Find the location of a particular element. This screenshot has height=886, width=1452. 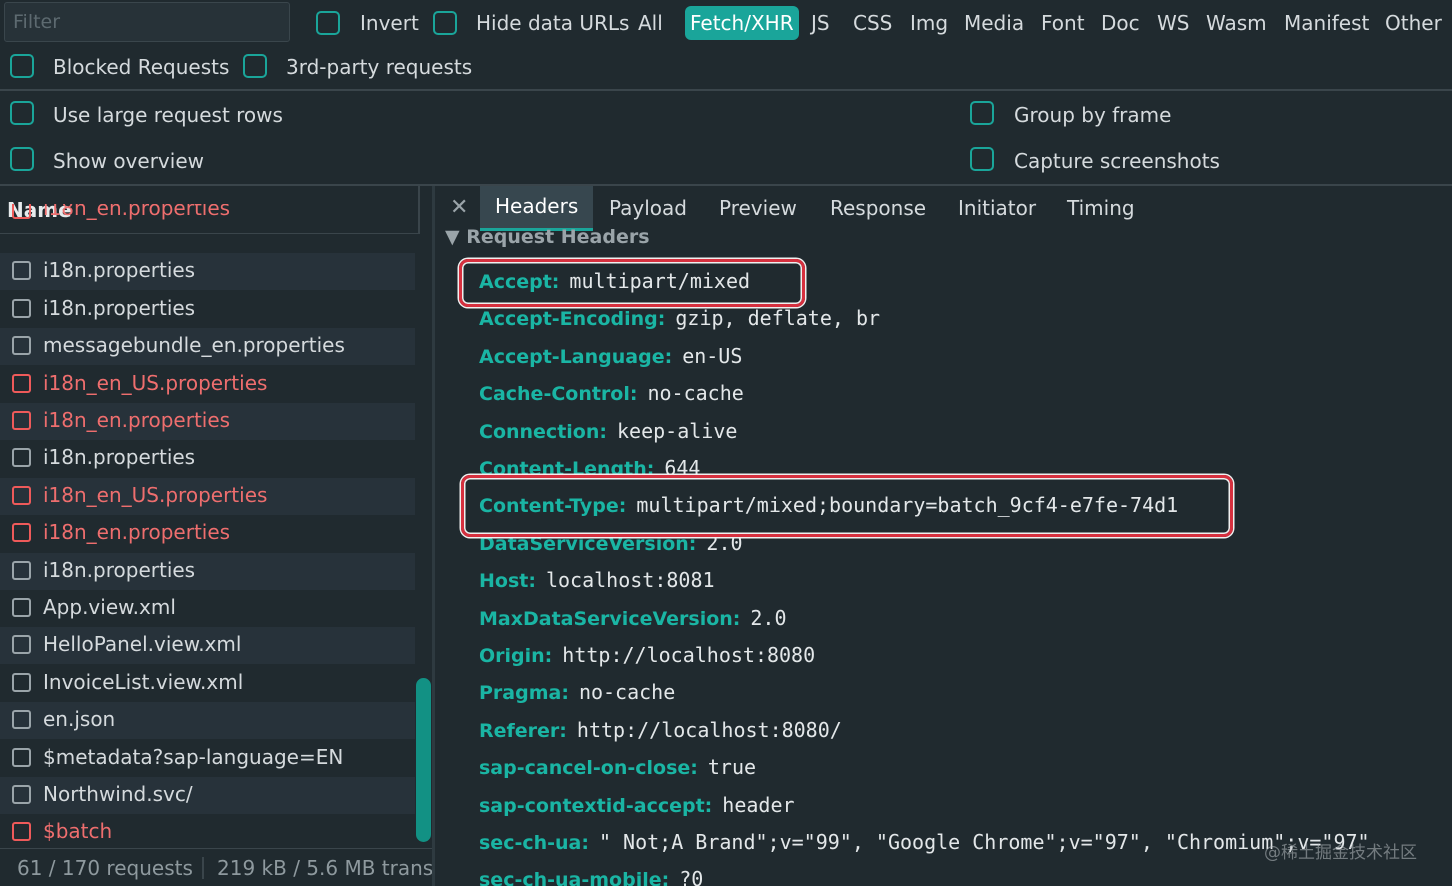

header-value: keep-alive is located at coordinates (677, 430).